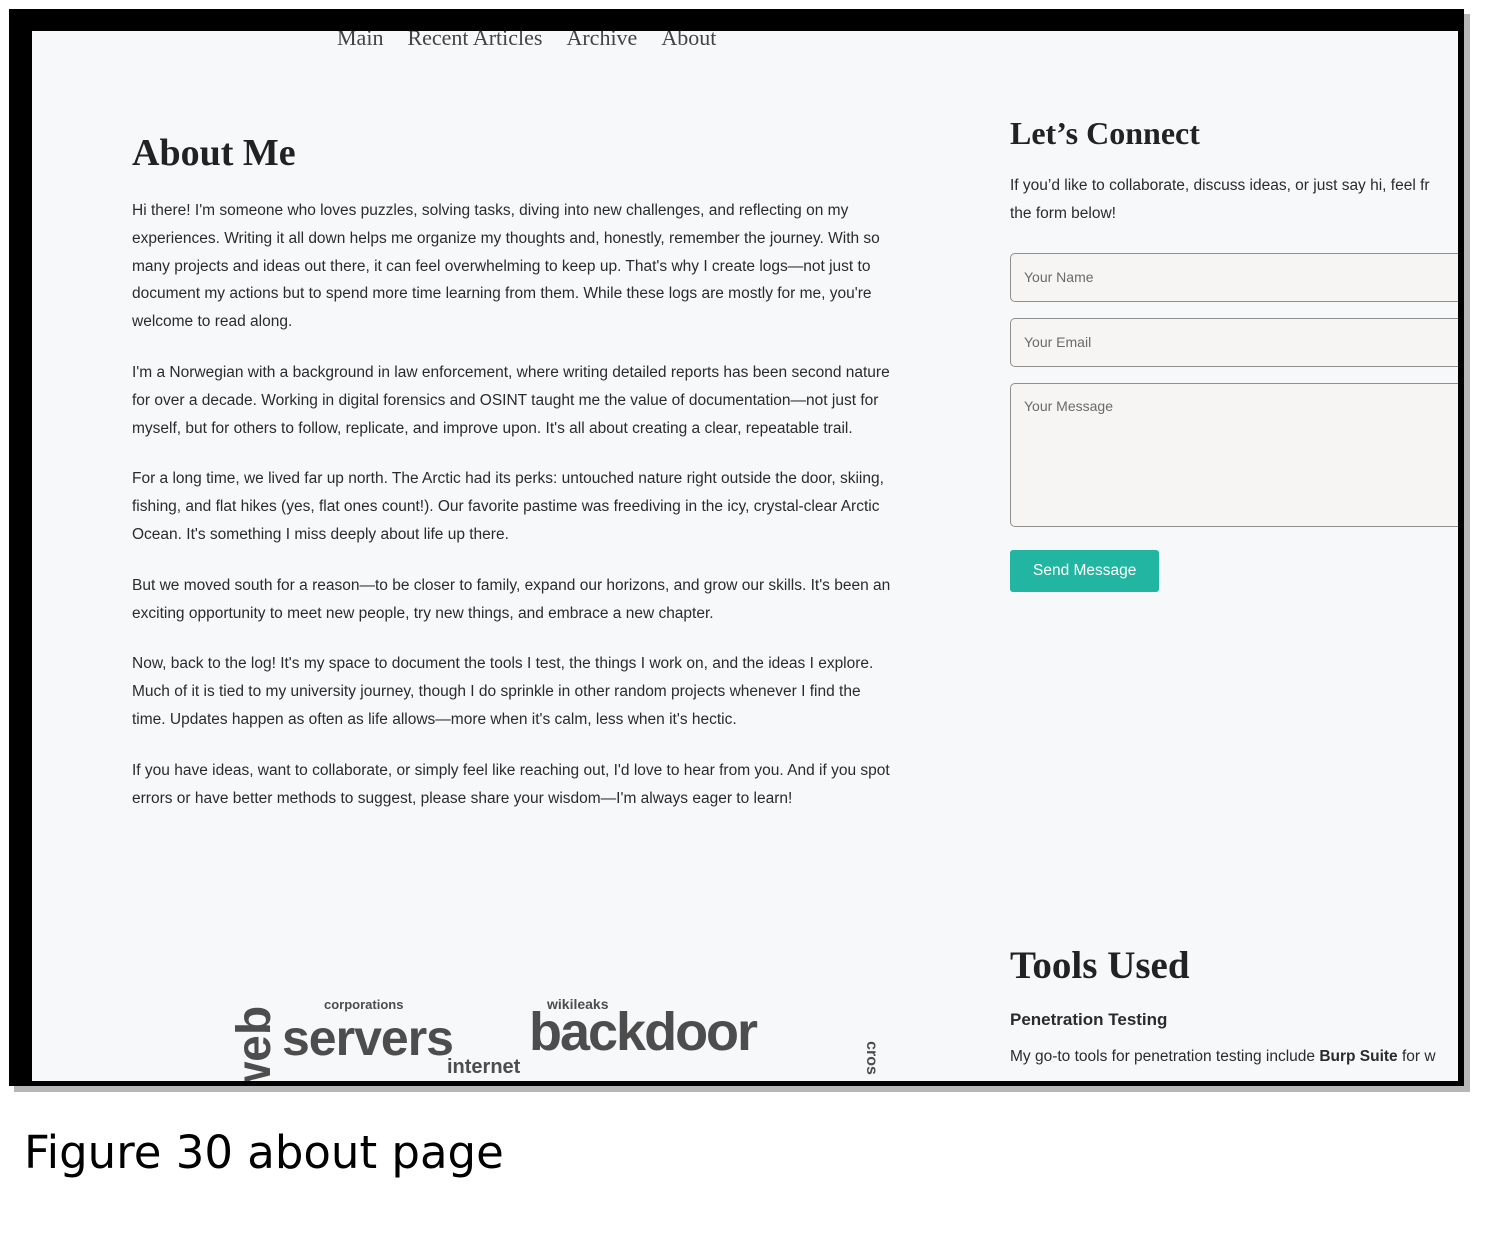  What do you see at coordinates (1234, 455) in the screenshot?
I see `message-field: Your Message` at bounding box center [1234, 455].